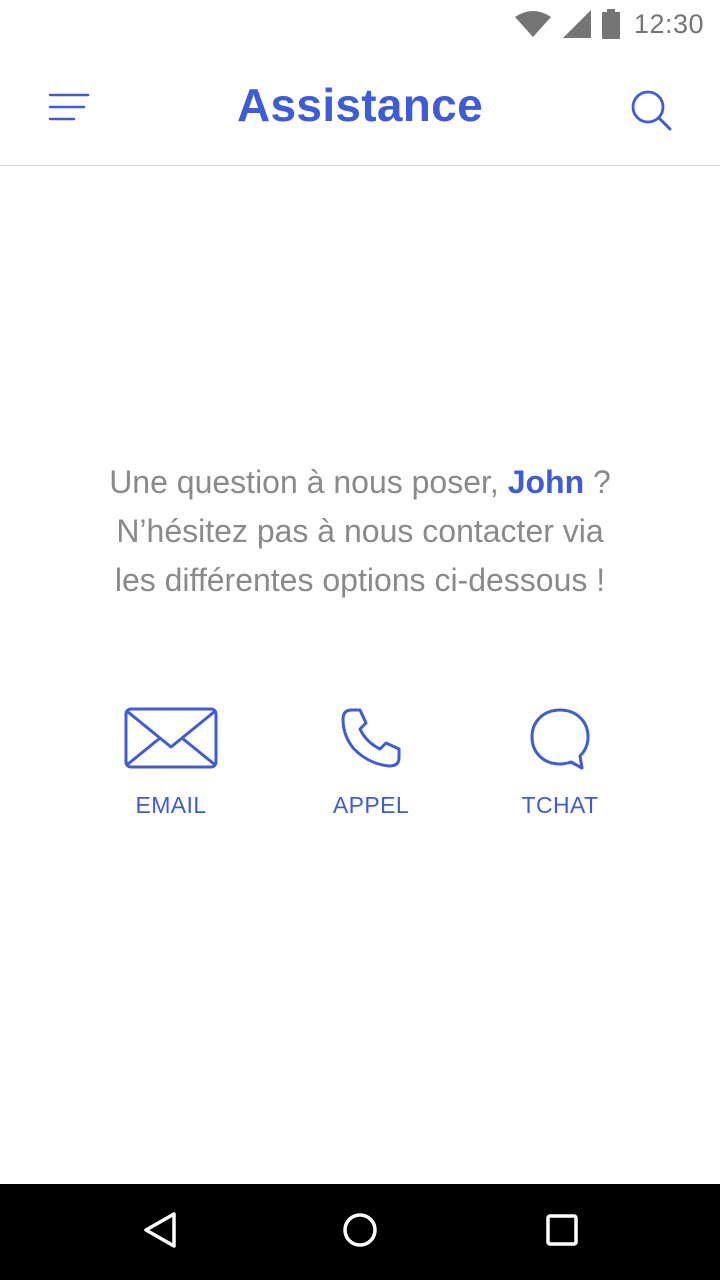 Image resolution: width=720 pixels, height=1280 pixels. I want to click on call-label: APPEL, so click(371, 805).